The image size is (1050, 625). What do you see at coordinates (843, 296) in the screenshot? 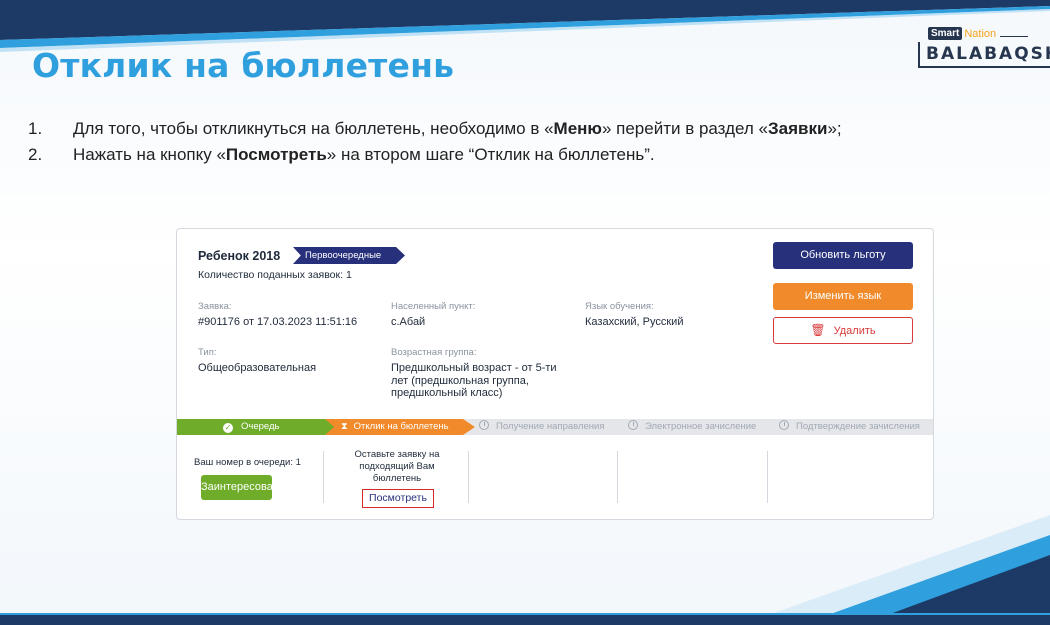
I see `change-language-button: Изменить язык` at bounding box center [843, 296].